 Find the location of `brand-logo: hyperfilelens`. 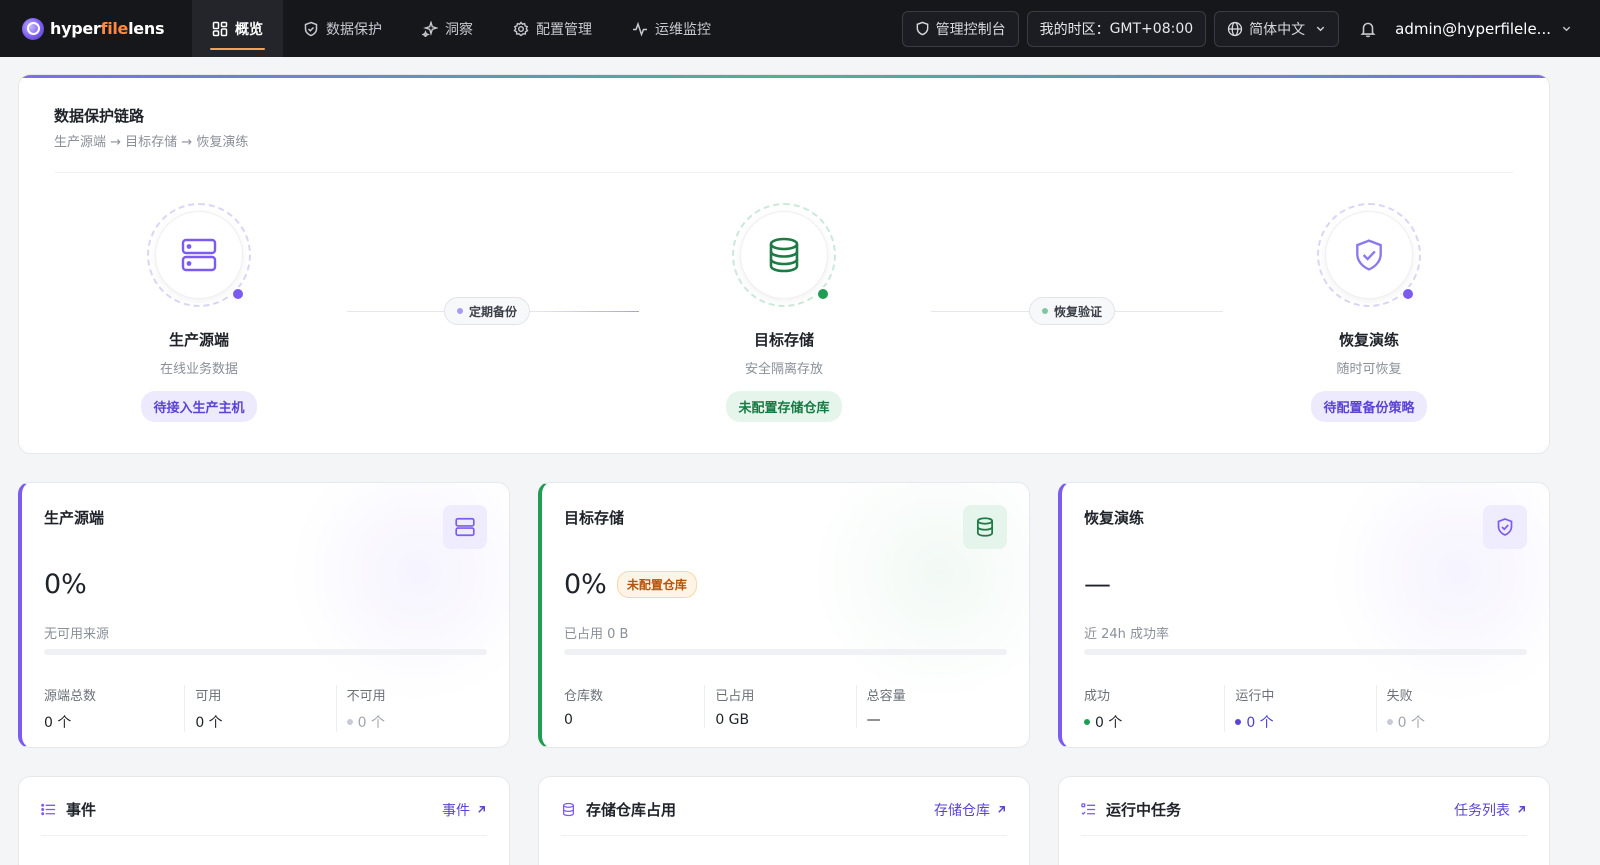

brand-logo: hyperfilelens is located at coordinates (97, 28).